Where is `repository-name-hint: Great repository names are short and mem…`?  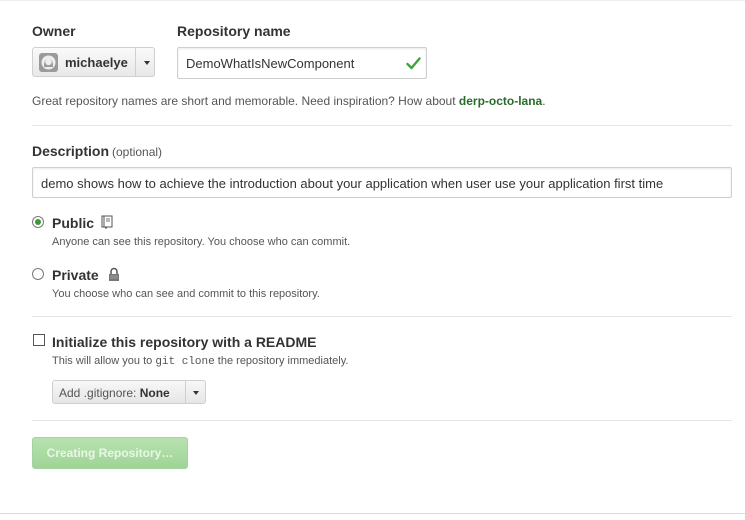
repository-name-hint: Great repository names are short and mem… is located at coordinates (289, 101).